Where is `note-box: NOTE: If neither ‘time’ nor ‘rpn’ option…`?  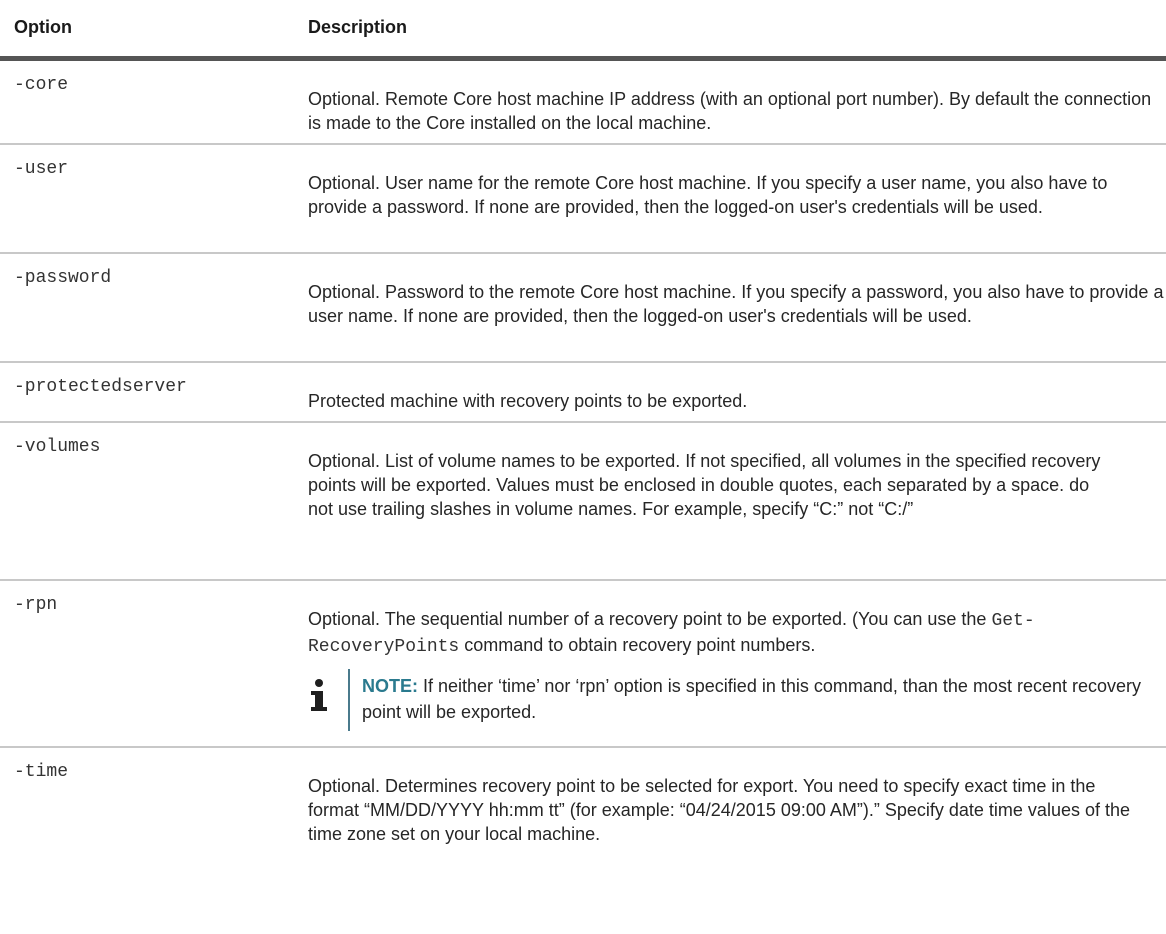
note-box: NOTE: If neither ‘time’ nor ‘rpn’ option… is located at coordinates (731, 700).